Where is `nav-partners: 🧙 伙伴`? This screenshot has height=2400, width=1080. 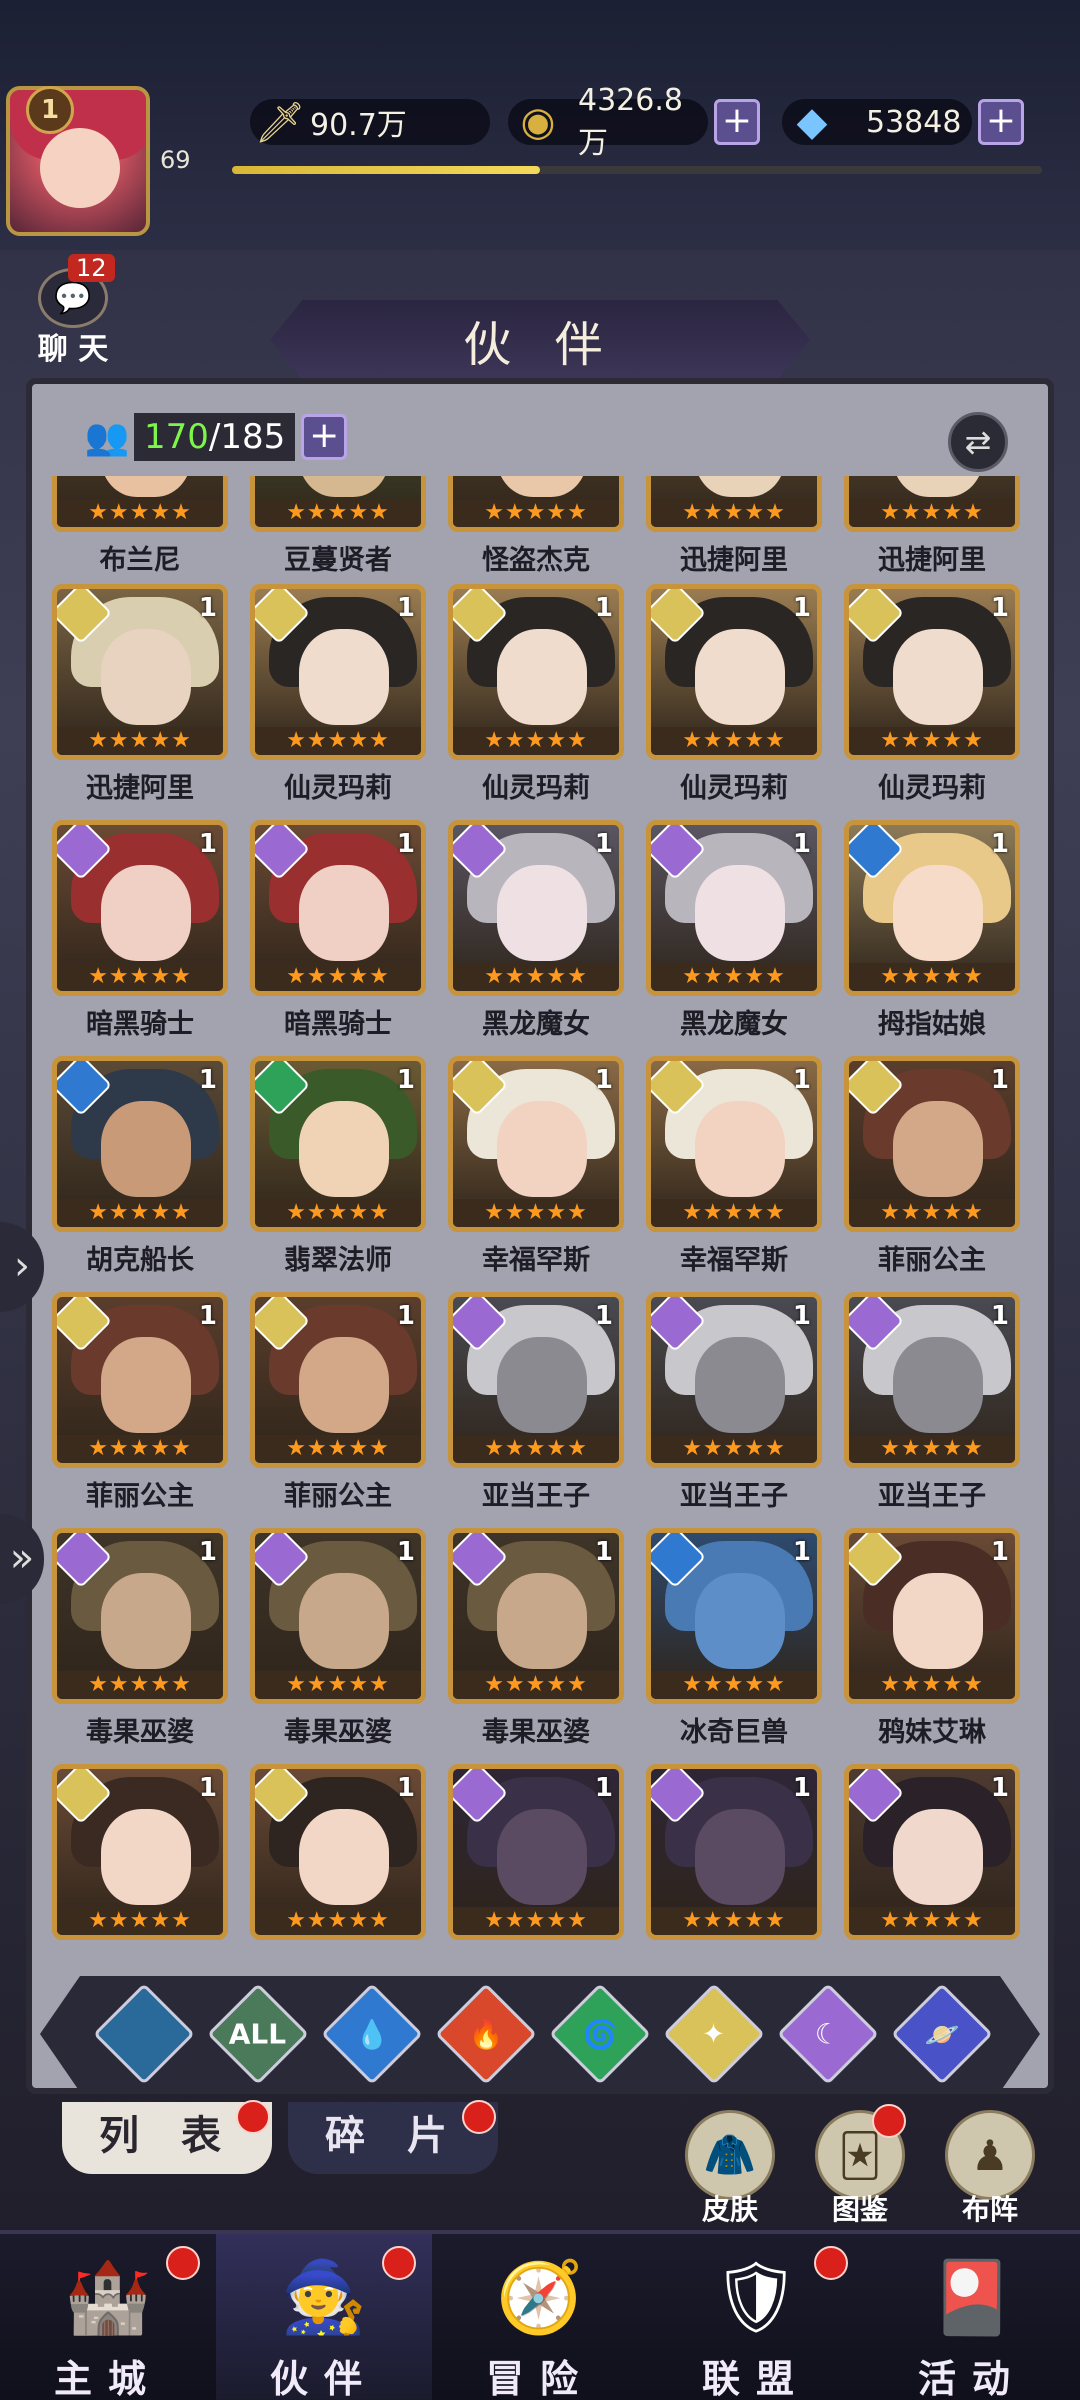 nav-partners: 🧙 伙伴 is located at coordinates (324, 2317).